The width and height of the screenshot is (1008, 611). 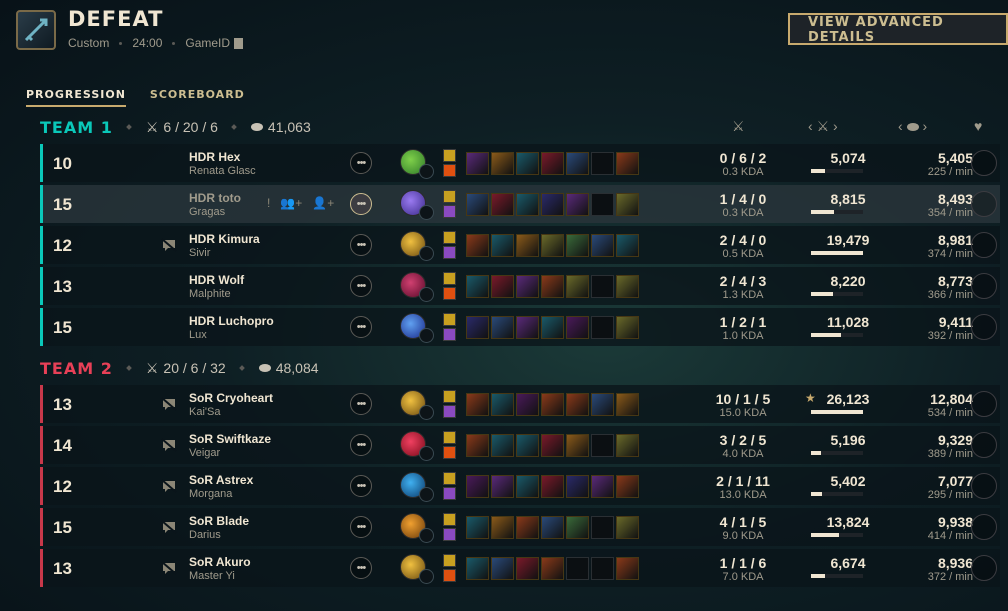 What do you see at coordinates (230, 439) in the screenshot?
I see `player-name: SoR Swiftkaze` at bounding box center [230, 439].